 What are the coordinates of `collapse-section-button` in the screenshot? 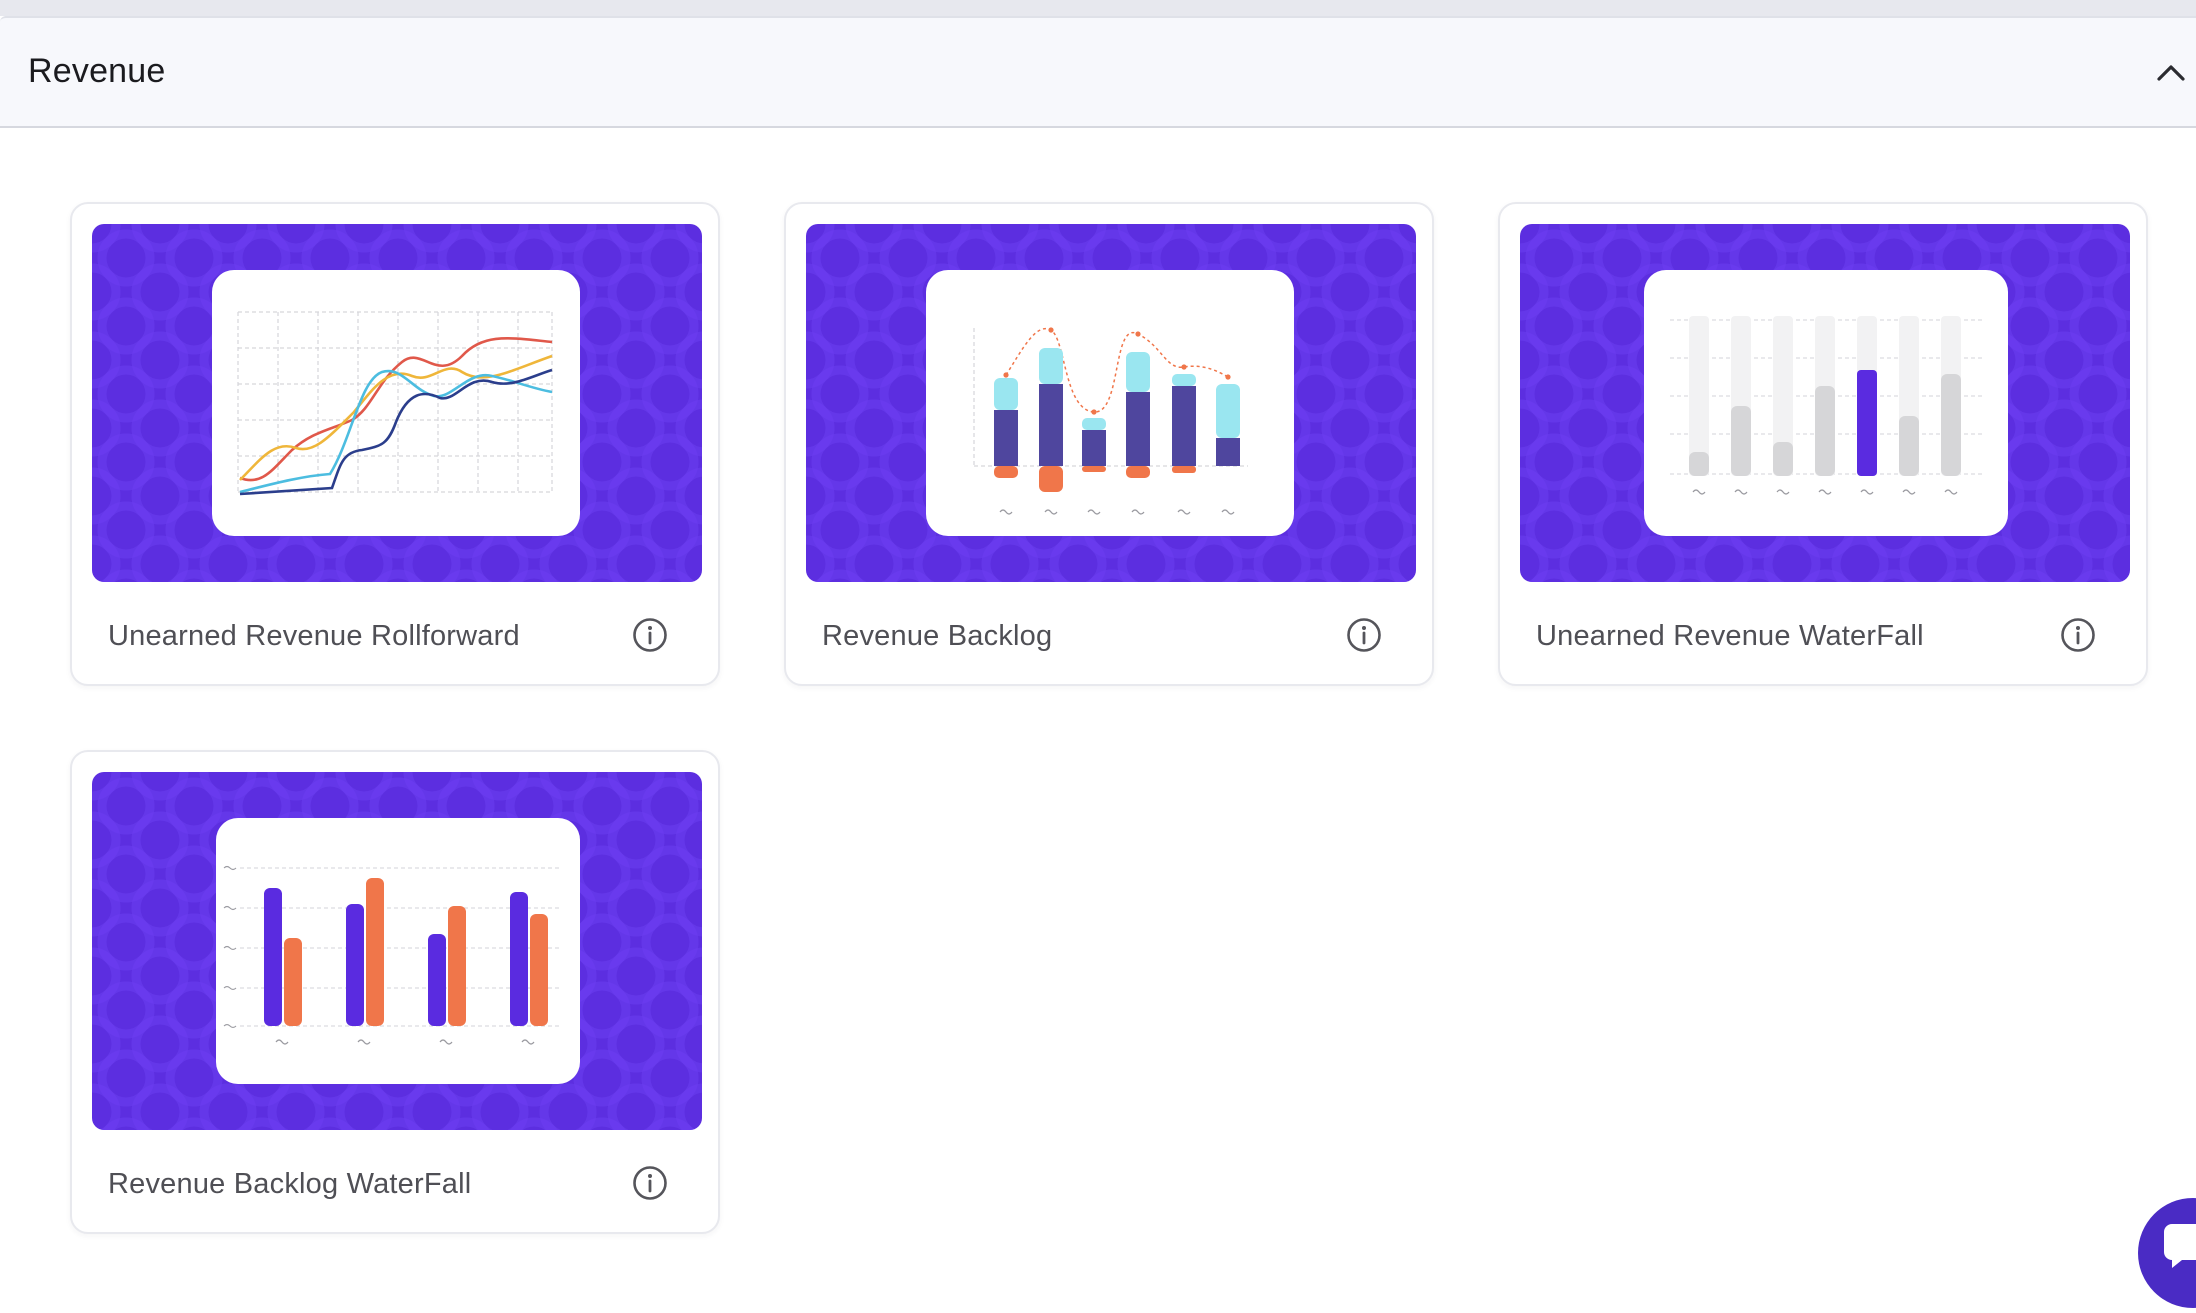 It's located at (2171, 73).